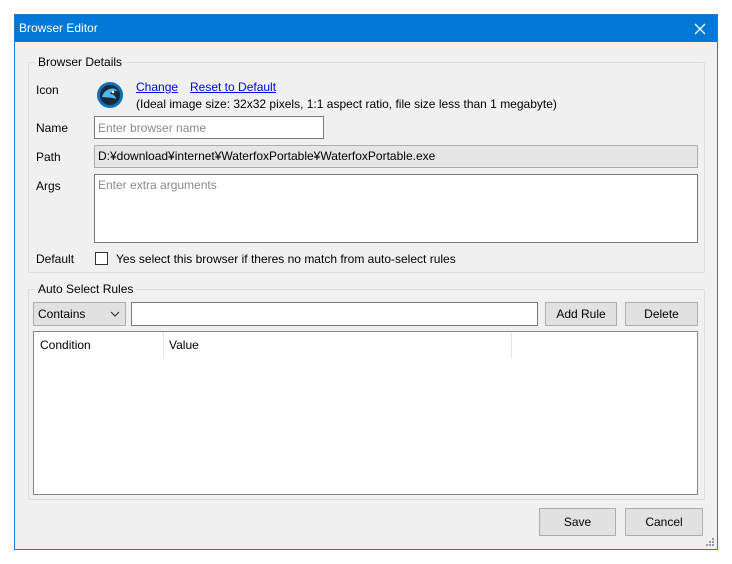 The height and width of the screenshot is (564, 732). I want to click on match-type-selected: Contains, so click(62, 314).